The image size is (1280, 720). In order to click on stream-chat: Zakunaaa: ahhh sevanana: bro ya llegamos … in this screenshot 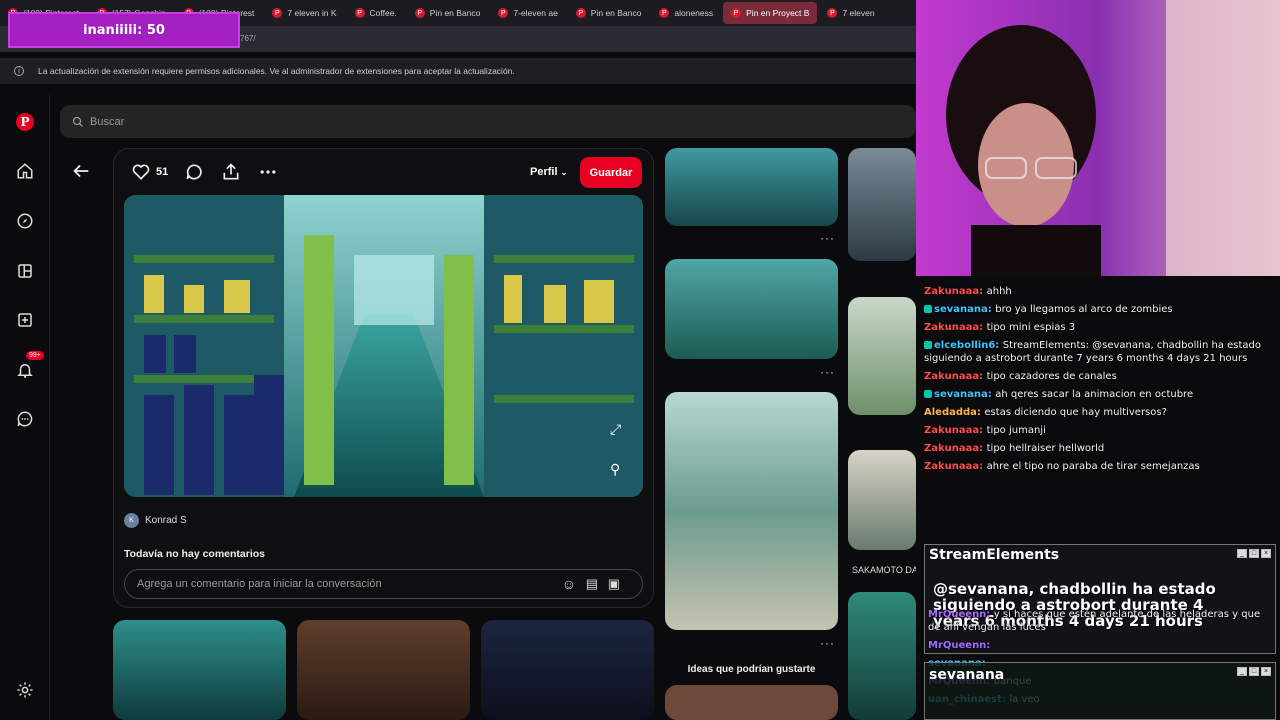, I will do `click(1100, 414)`.